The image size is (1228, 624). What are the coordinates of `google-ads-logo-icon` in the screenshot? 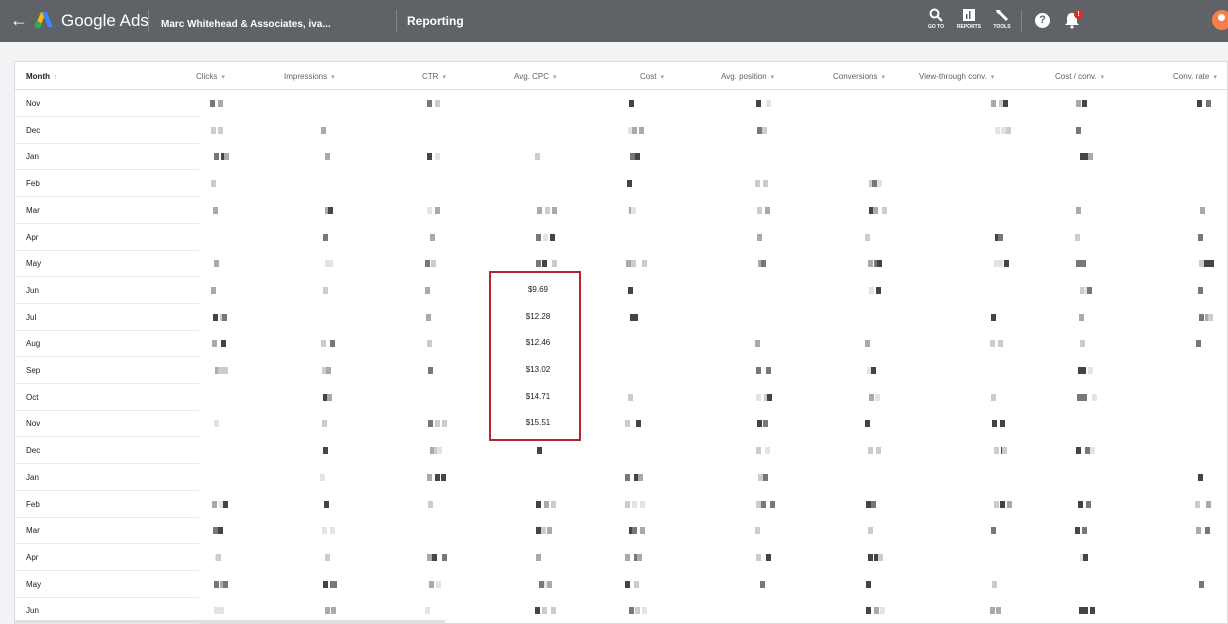 It's located at (44, 20).